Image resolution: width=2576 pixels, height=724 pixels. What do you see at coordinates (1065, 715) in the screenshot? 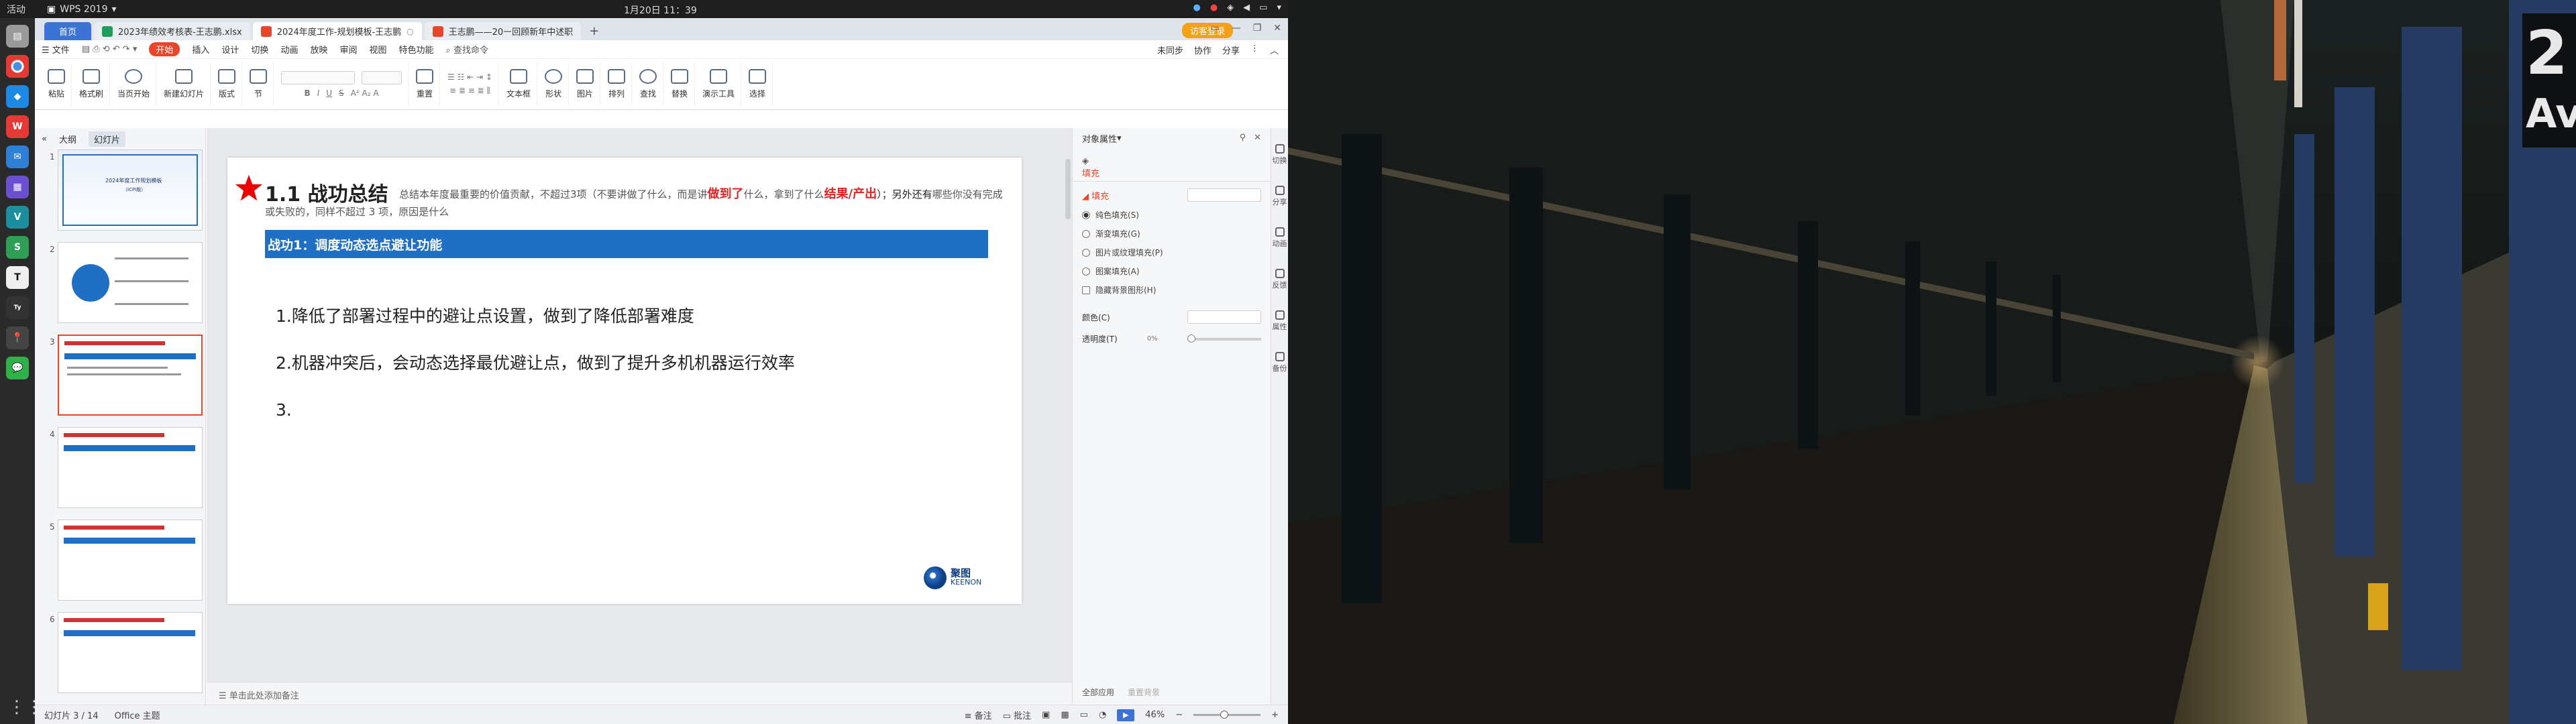
I see `sorter-view-icon: ▦` at bounding box center [1065, 715].